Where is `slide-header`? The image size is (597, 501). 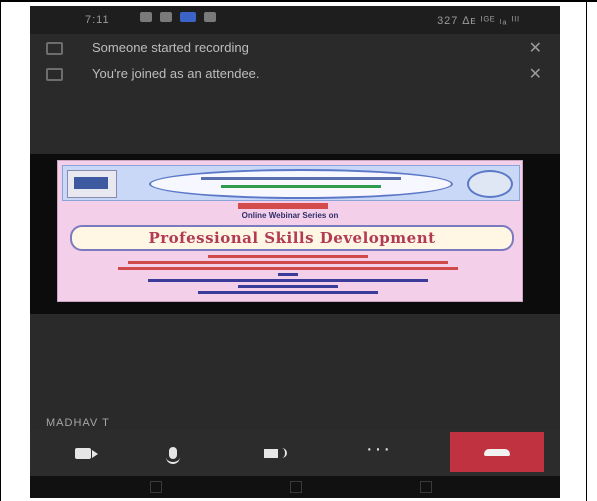
slide-header is located at coordinates (291, 183).